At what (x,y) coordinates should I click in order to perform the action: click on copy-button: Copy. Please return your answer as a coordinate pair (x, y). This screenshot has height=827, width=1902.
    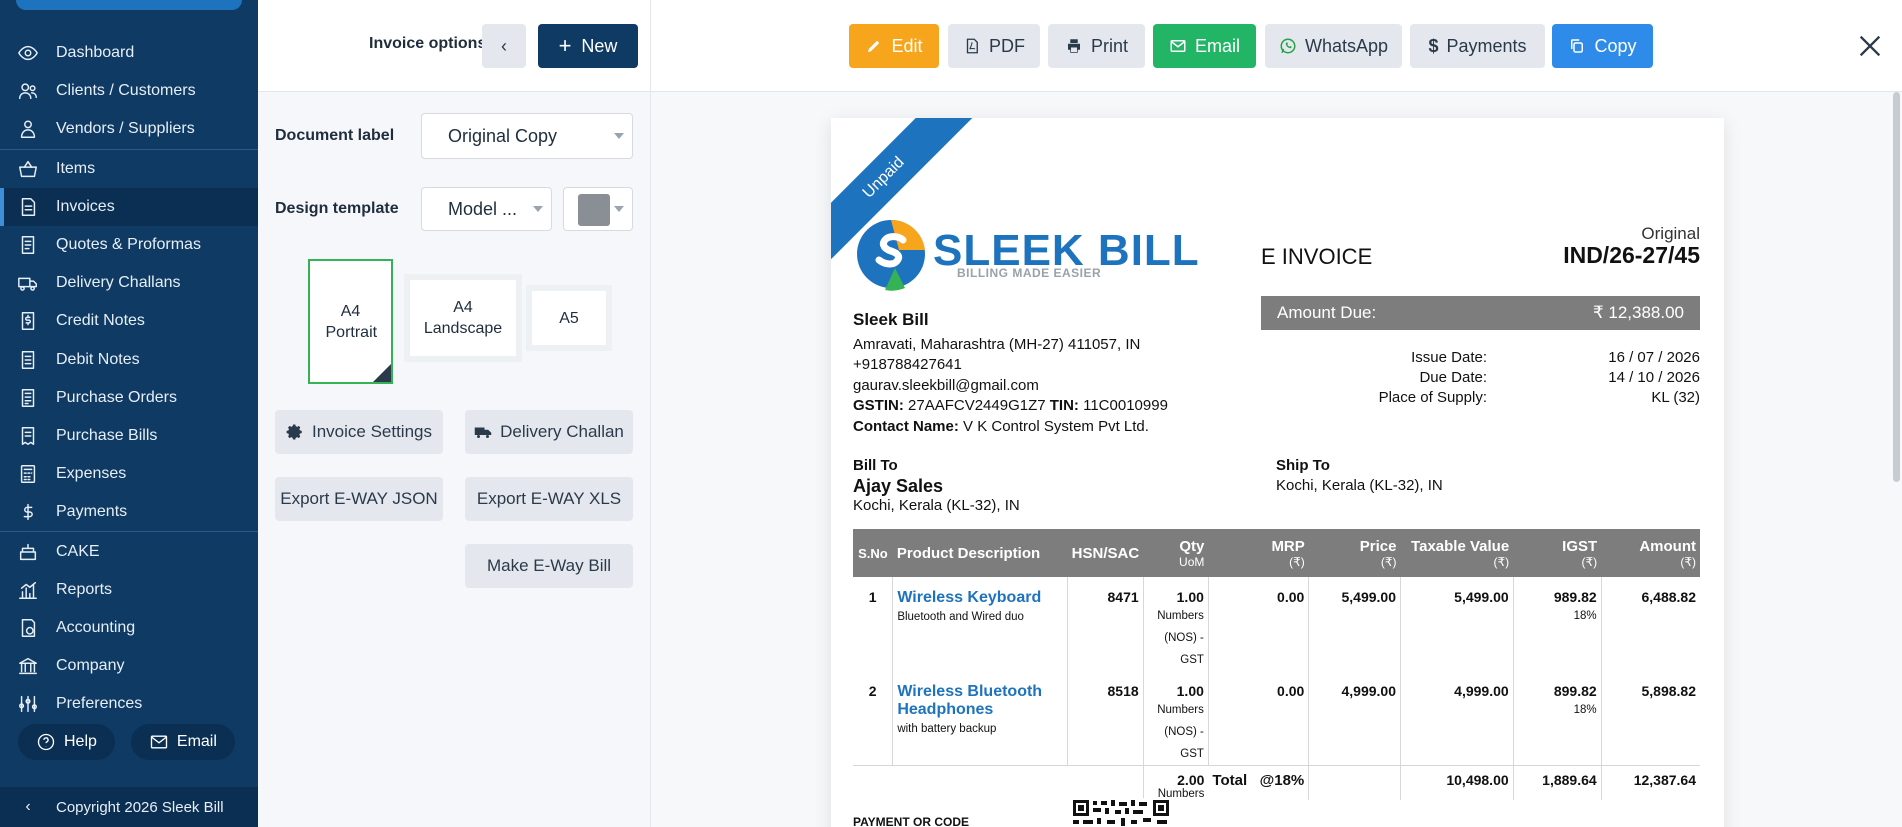
    Looking at the image, I should click on (1602, 46).